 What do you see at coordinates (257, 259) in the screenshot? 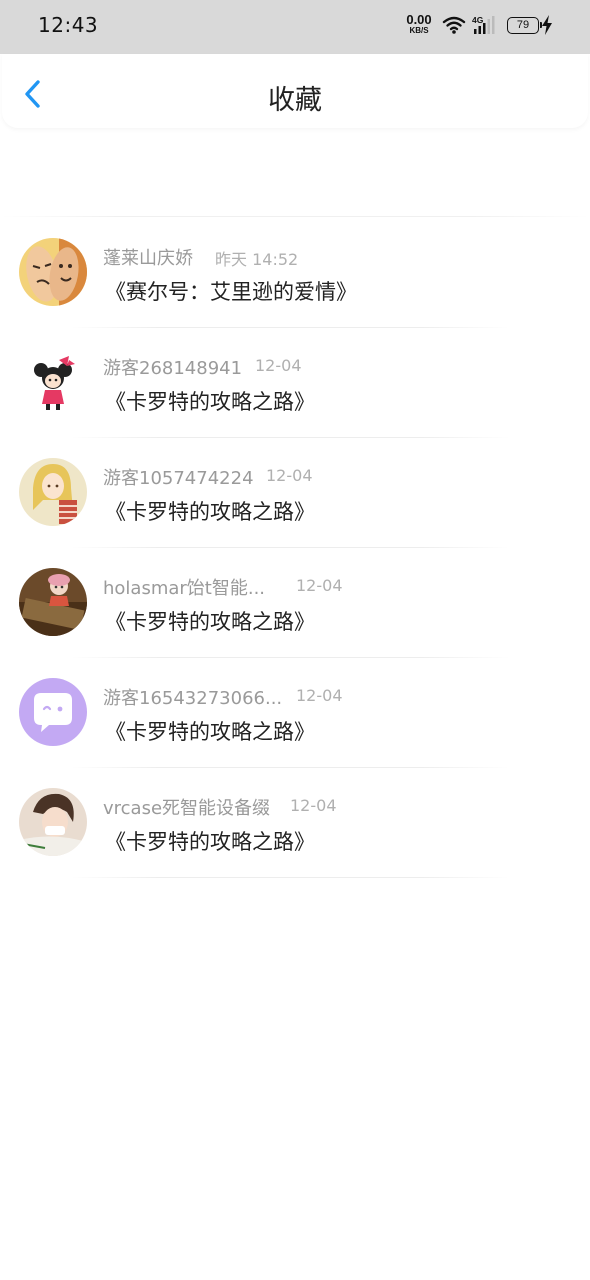
I see `timestamp: 昨天 14:52` at bounding box center [257, 259].